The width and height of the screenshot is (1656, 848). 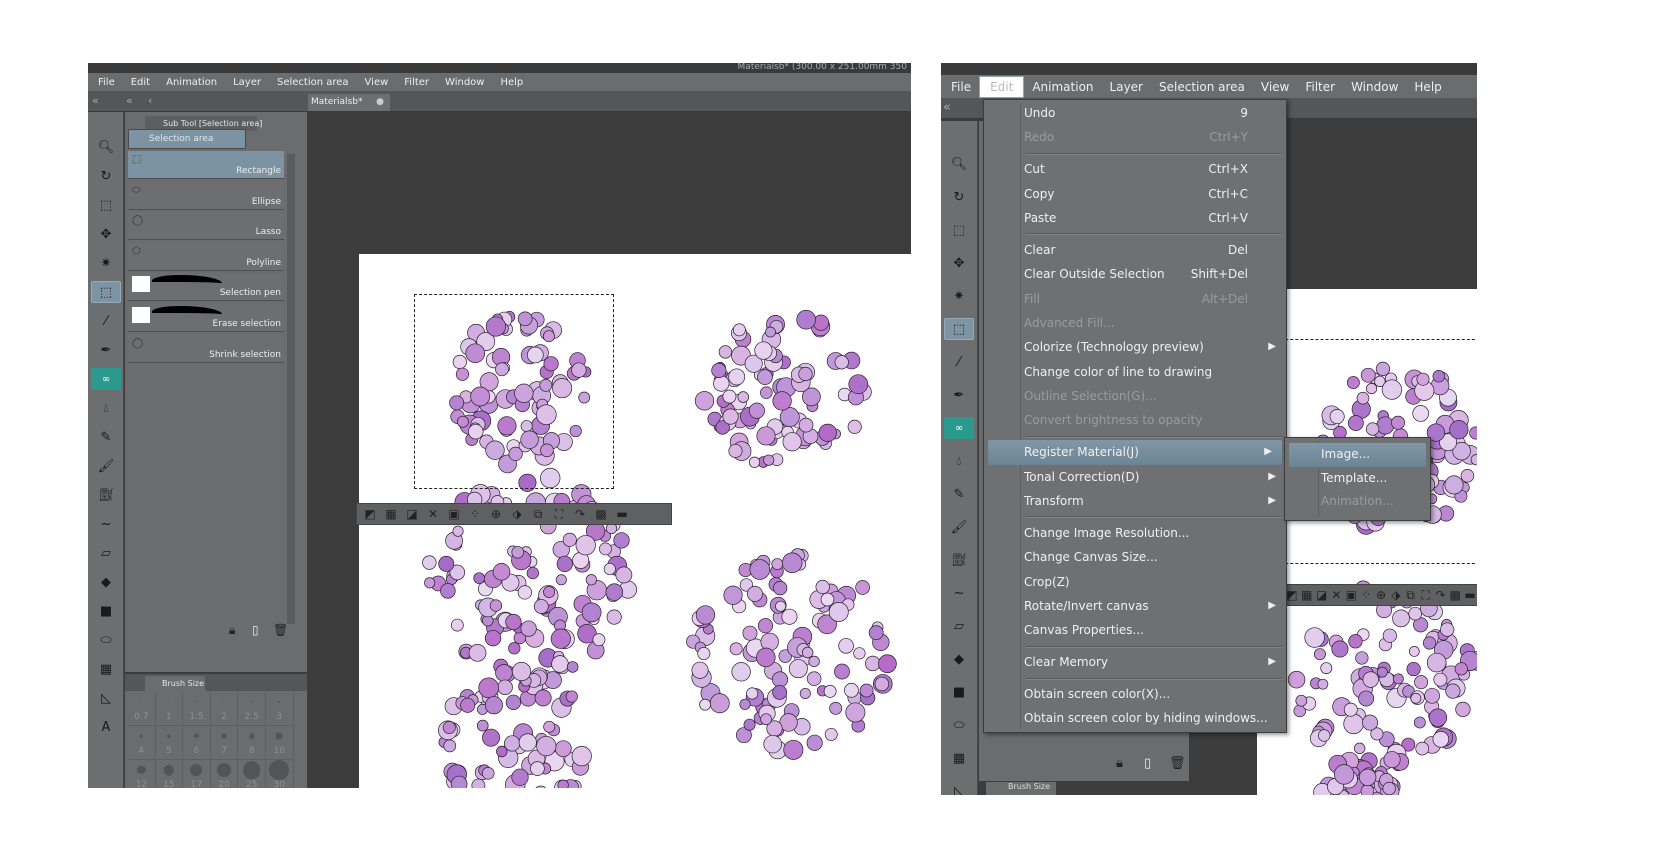 I want to click on menu-layer: Layer, so click(x=247, y=82).